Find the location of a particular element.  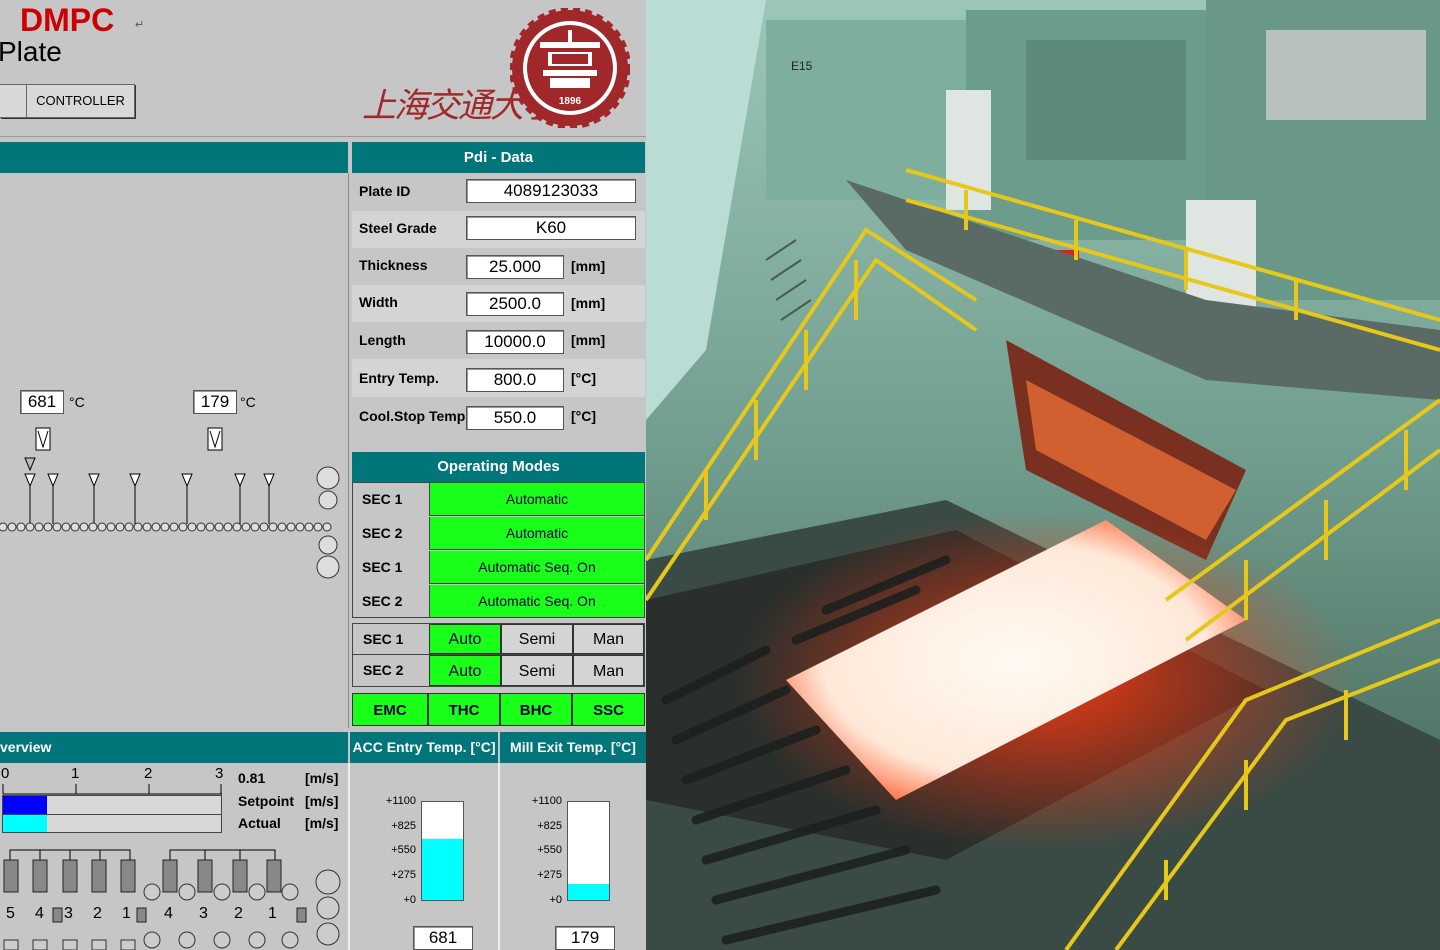

sec1-auto-button: Auto is located at coordinates (465, 639).